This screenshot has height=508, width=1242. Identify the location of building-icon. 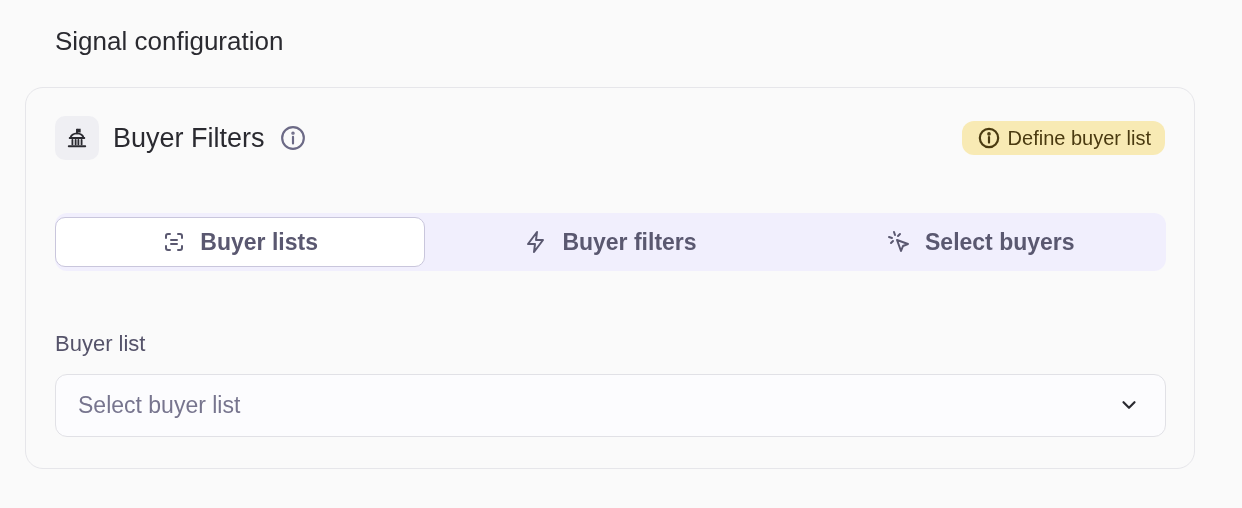
(77, 138).